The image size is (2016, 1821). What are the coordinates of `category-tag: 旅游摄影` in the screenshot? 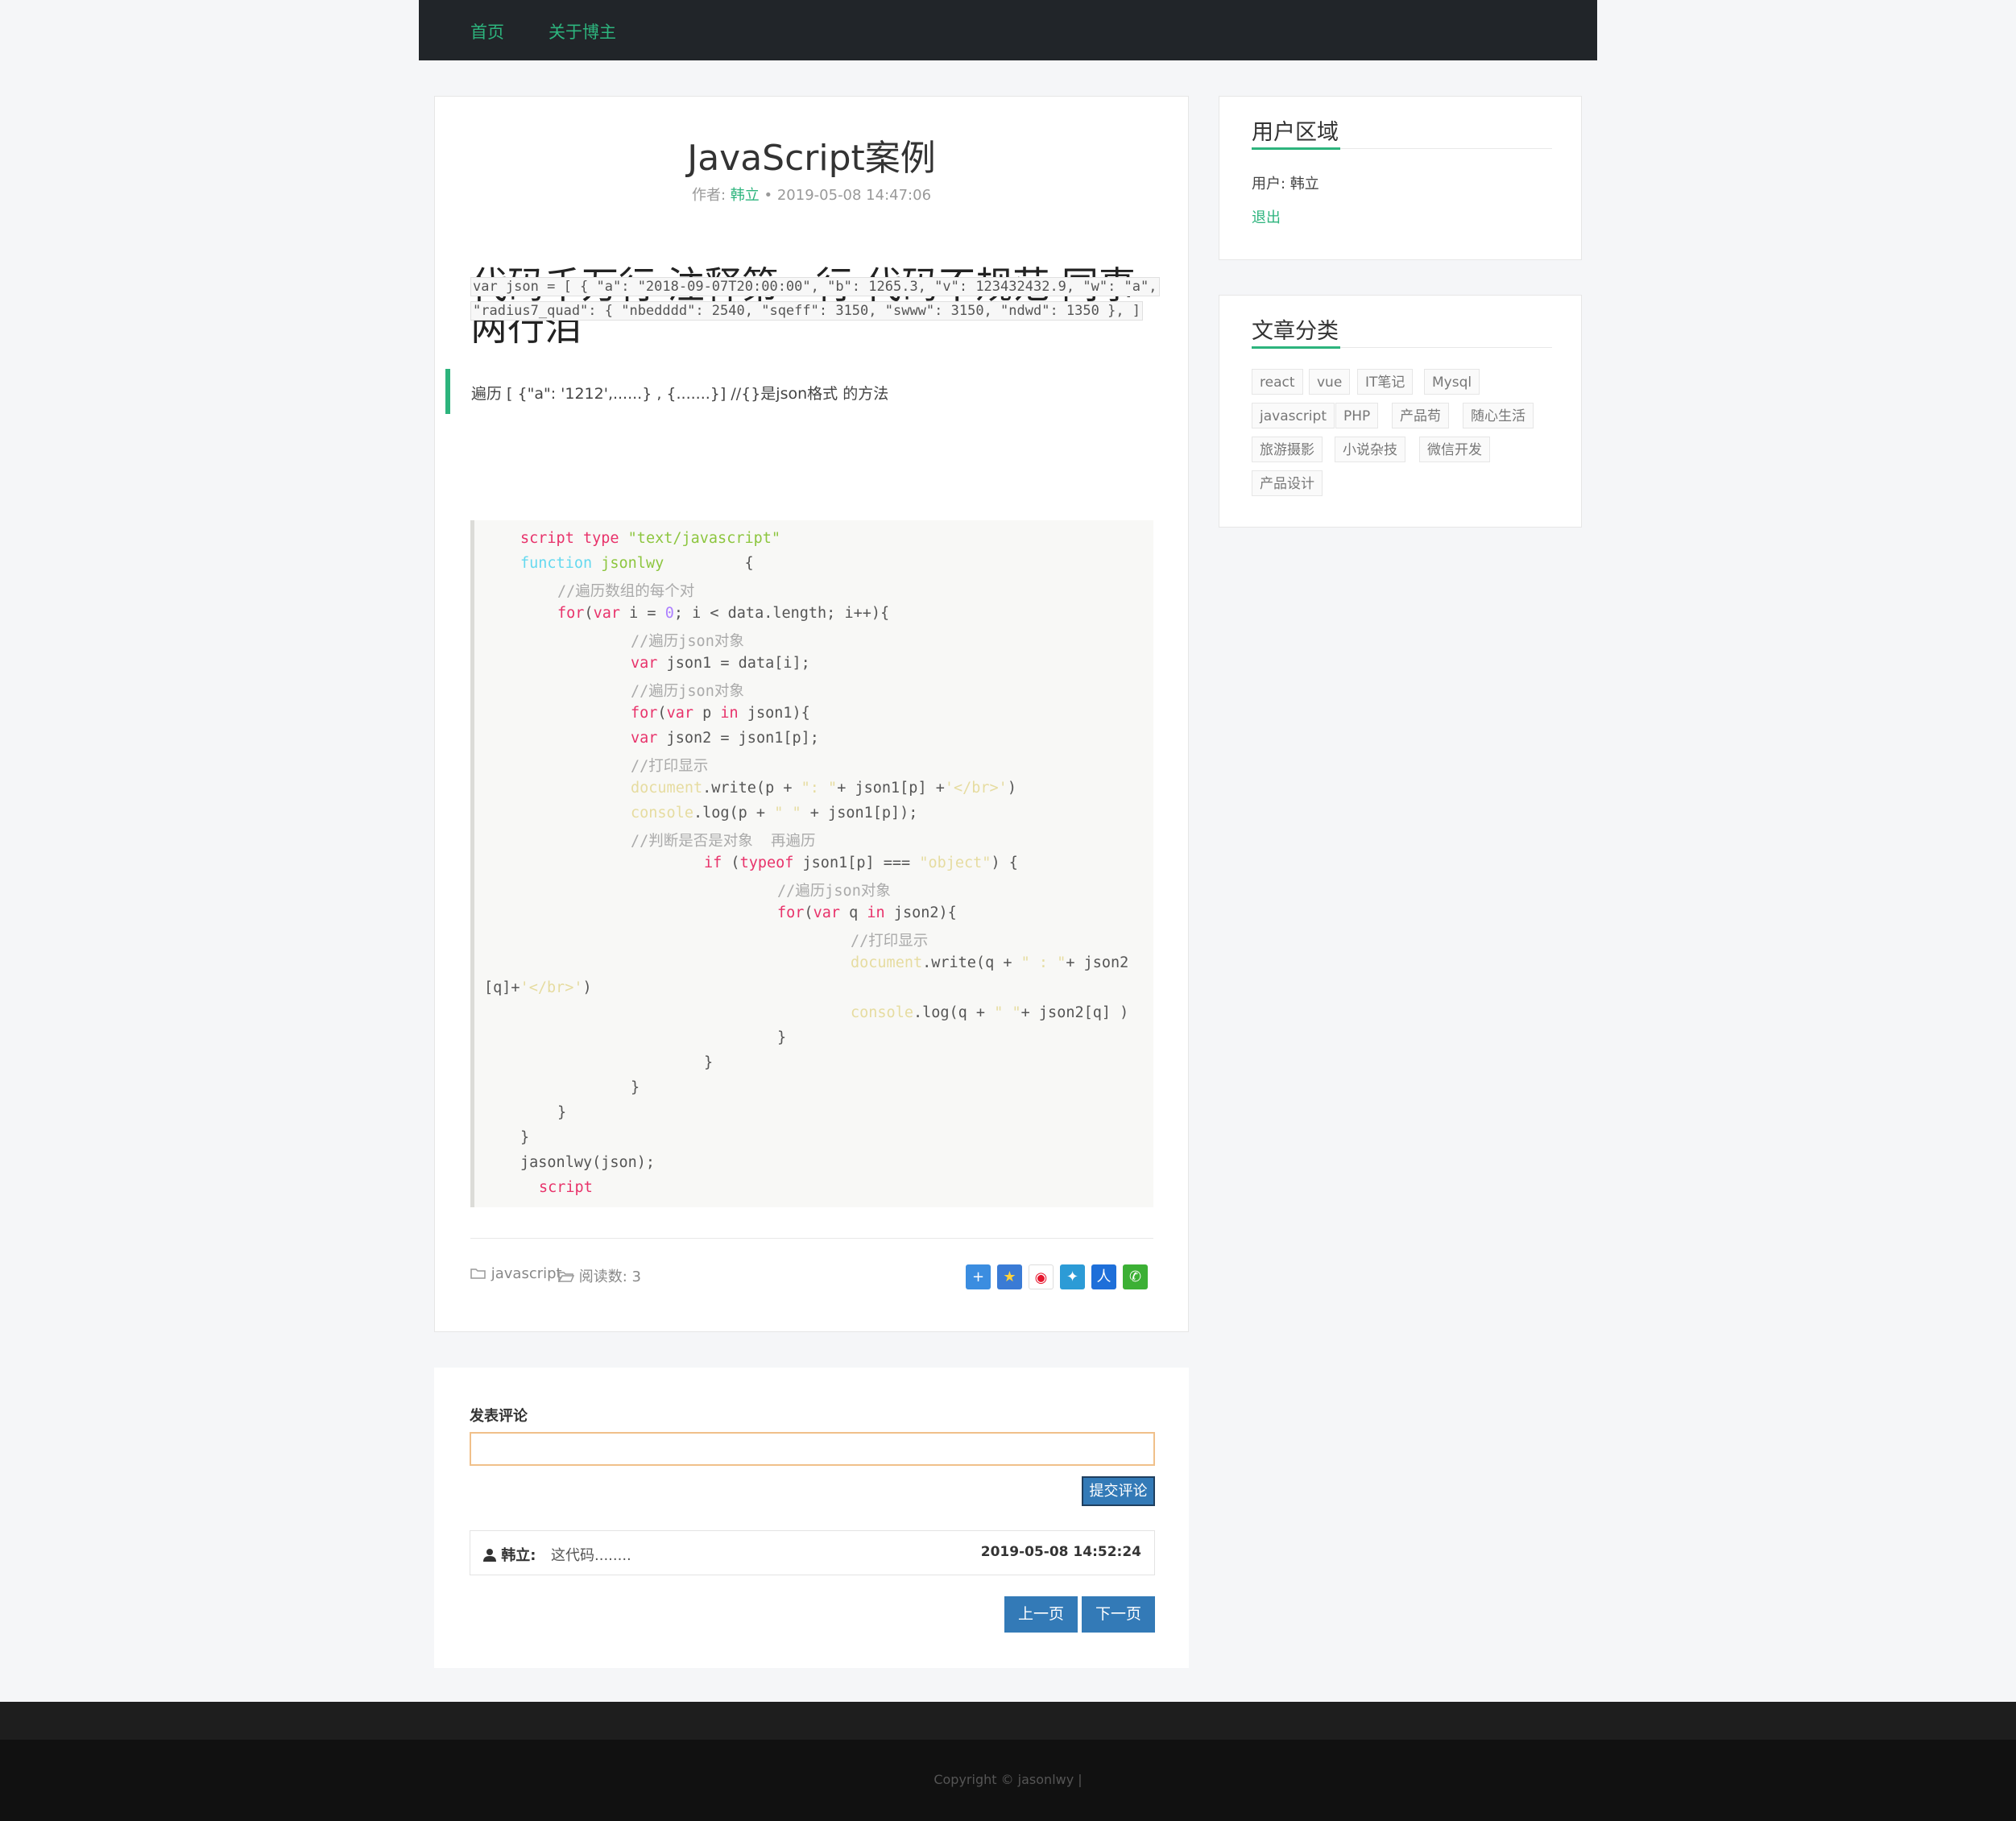 It's located at (1287, 449).